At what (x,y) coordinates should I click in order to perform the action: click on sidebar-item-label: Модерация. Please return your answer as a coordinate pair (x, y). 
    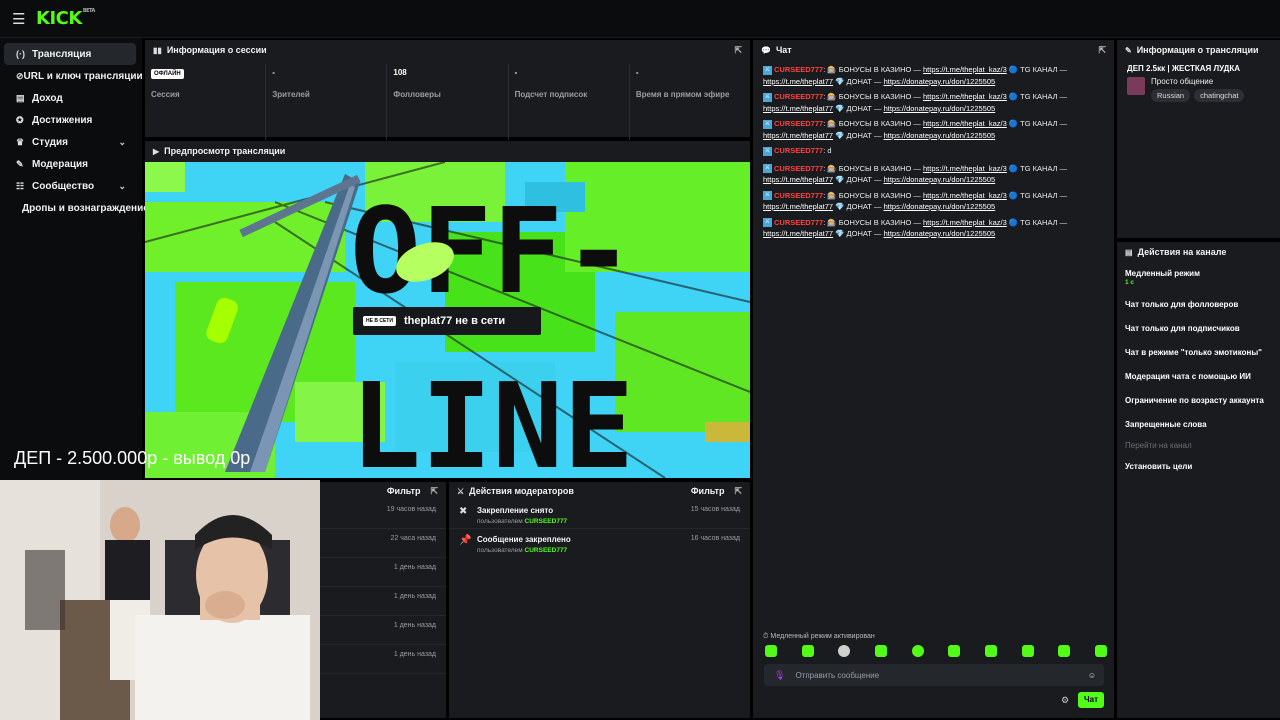
    Looking at the image, I should click on (60, 164).